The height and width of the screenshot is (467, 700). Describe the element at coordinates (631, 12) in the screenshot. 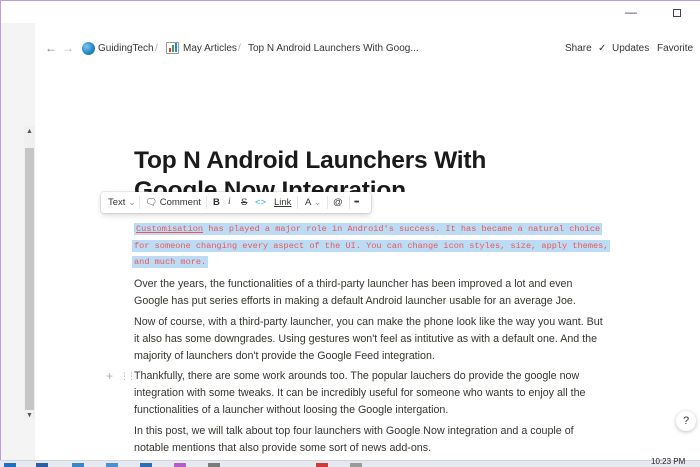

I see `minimize-button: —` at that location.